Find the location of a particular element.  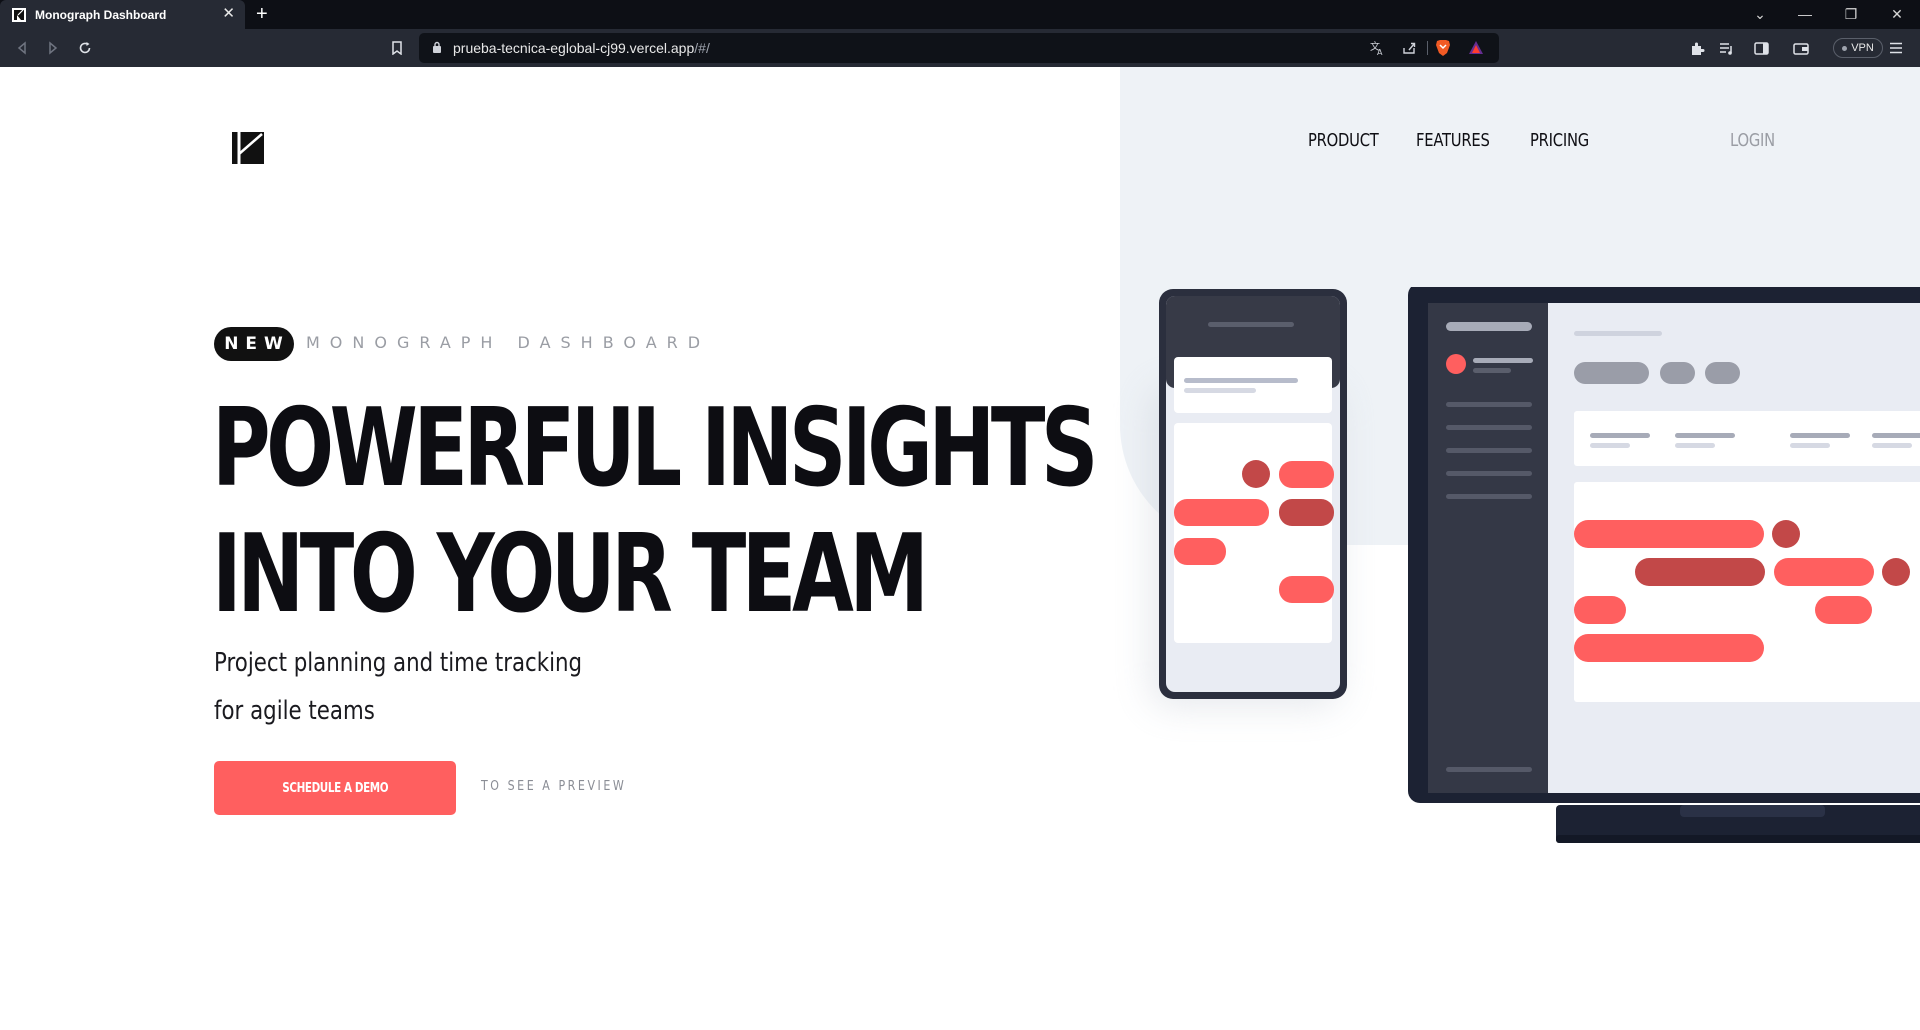

vpn-label: VPN is located at coordinates (1862, 48).